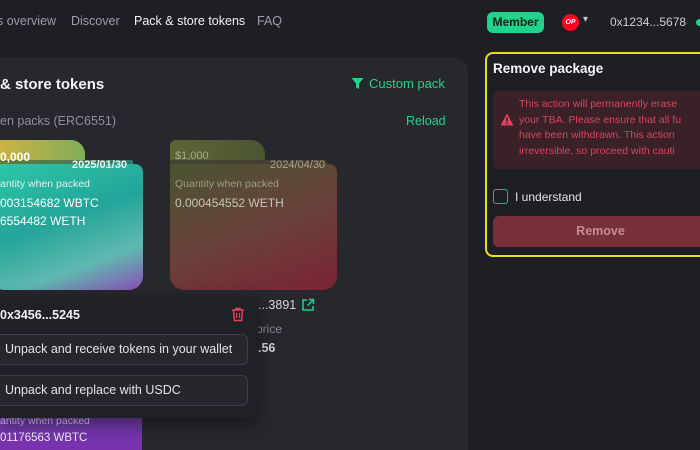 The width and height of the screenshot is (700, 450). What do you see at coordinates (648, 22) in the screenshot?
I see `wallet-address: 0x1234...5678` at bounding box center [648, 22].